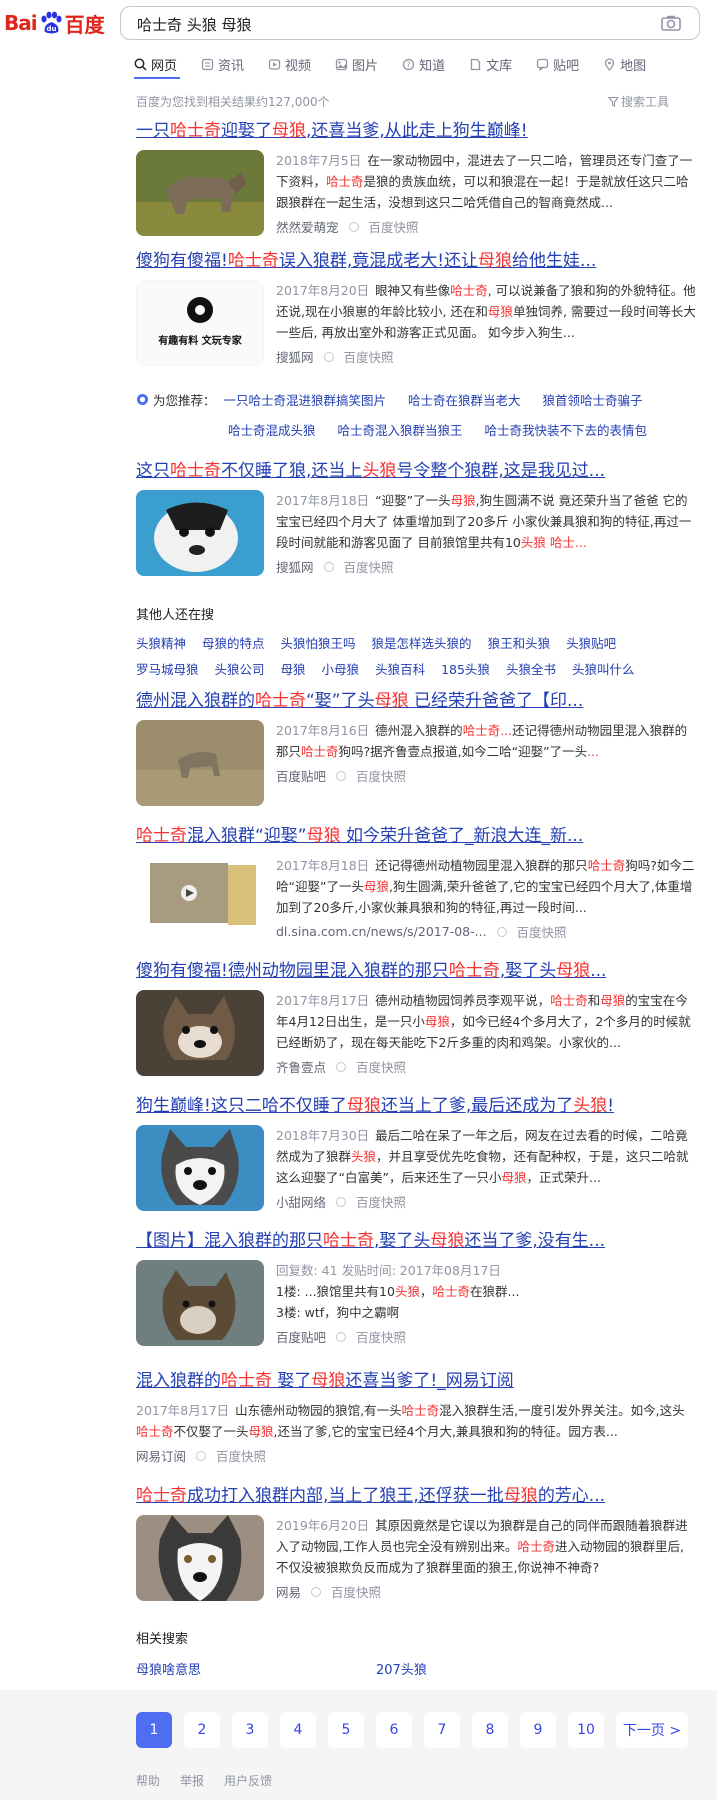  I want to click on baidu-logo: Bai du 百度, so click(54, 23).